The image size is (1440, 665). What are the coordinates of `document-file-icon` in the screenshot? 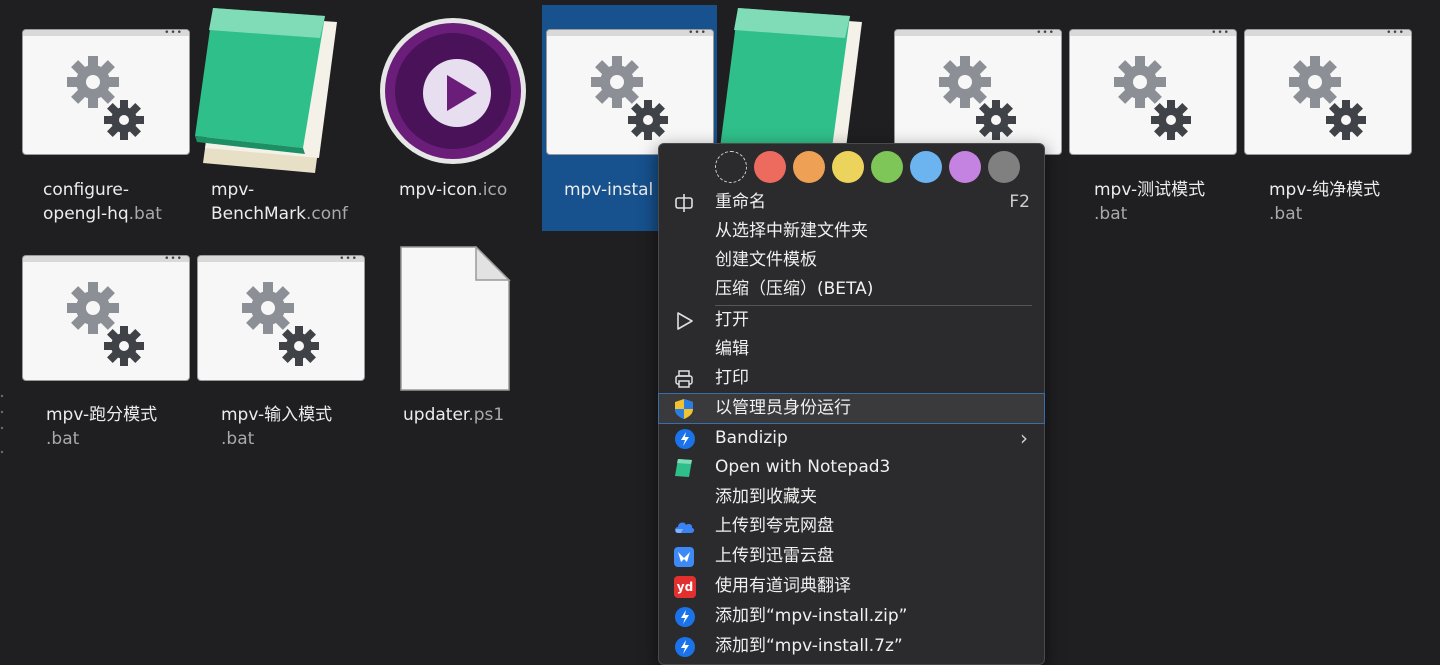 It's located at (456, 320).